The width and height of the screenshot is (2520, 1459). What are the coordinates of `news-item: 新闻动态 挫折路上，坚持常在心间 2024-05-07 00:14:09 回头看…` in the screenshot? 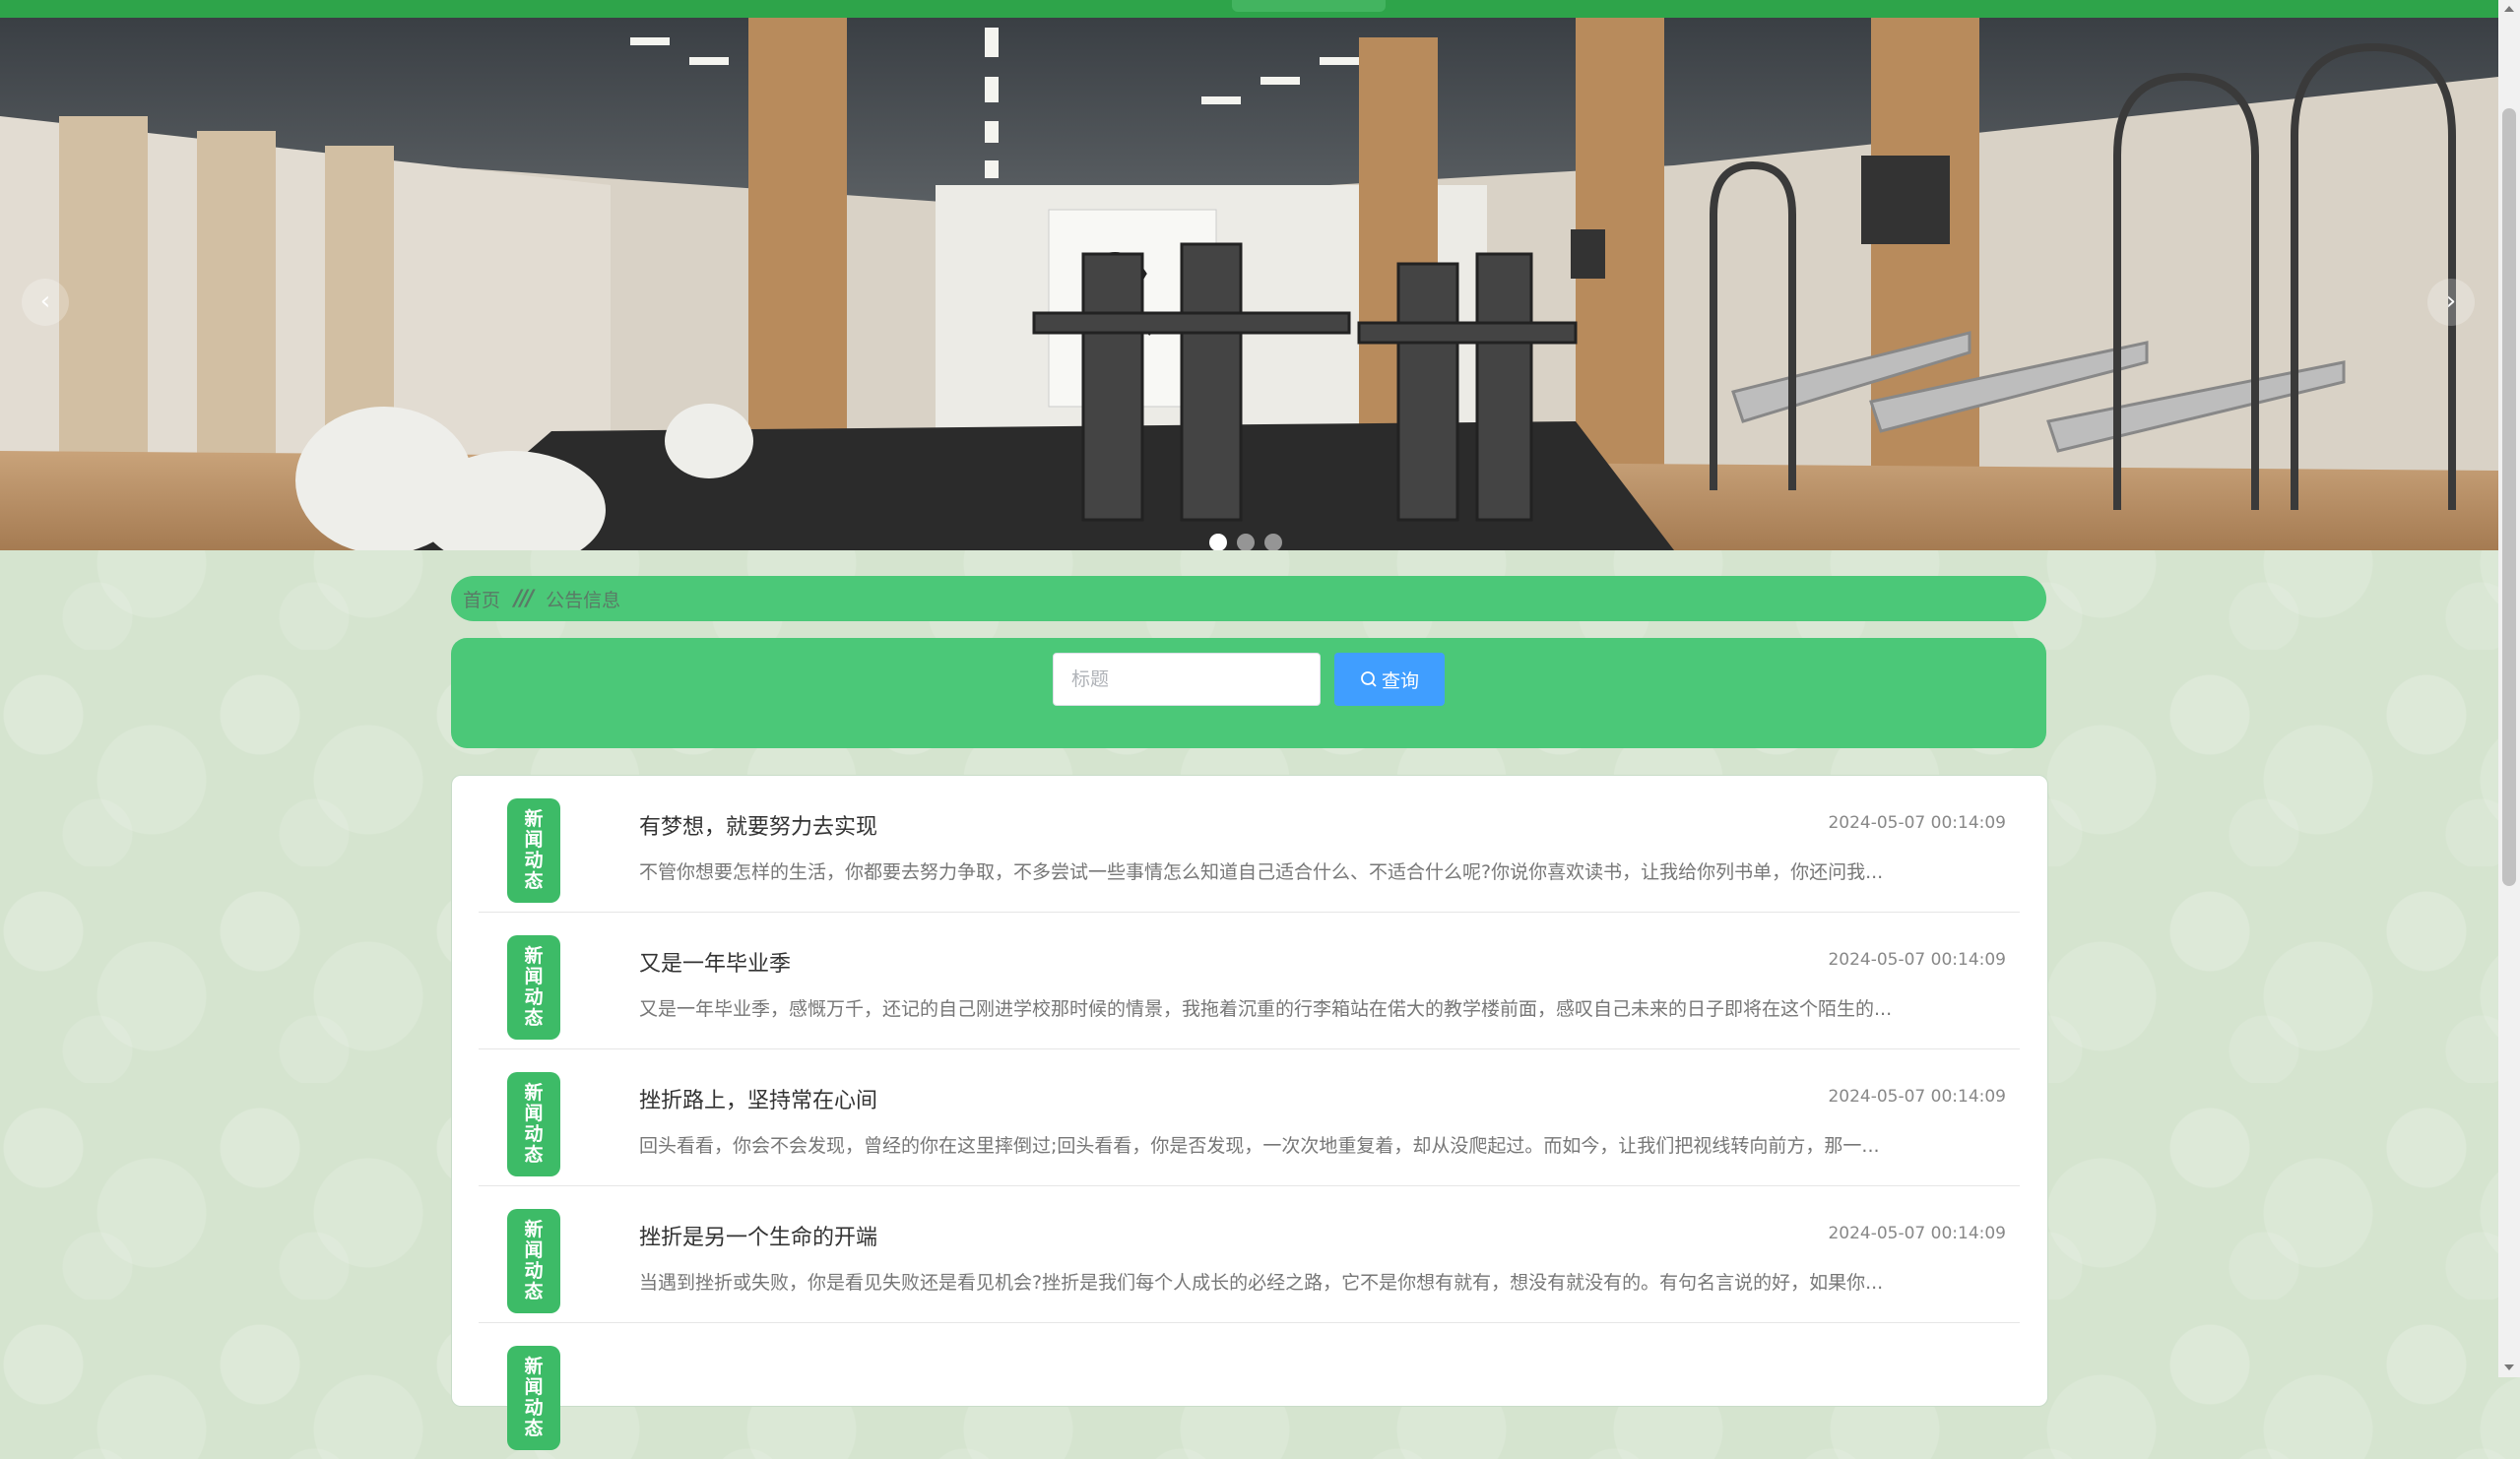 It's located at (1249, 1117).